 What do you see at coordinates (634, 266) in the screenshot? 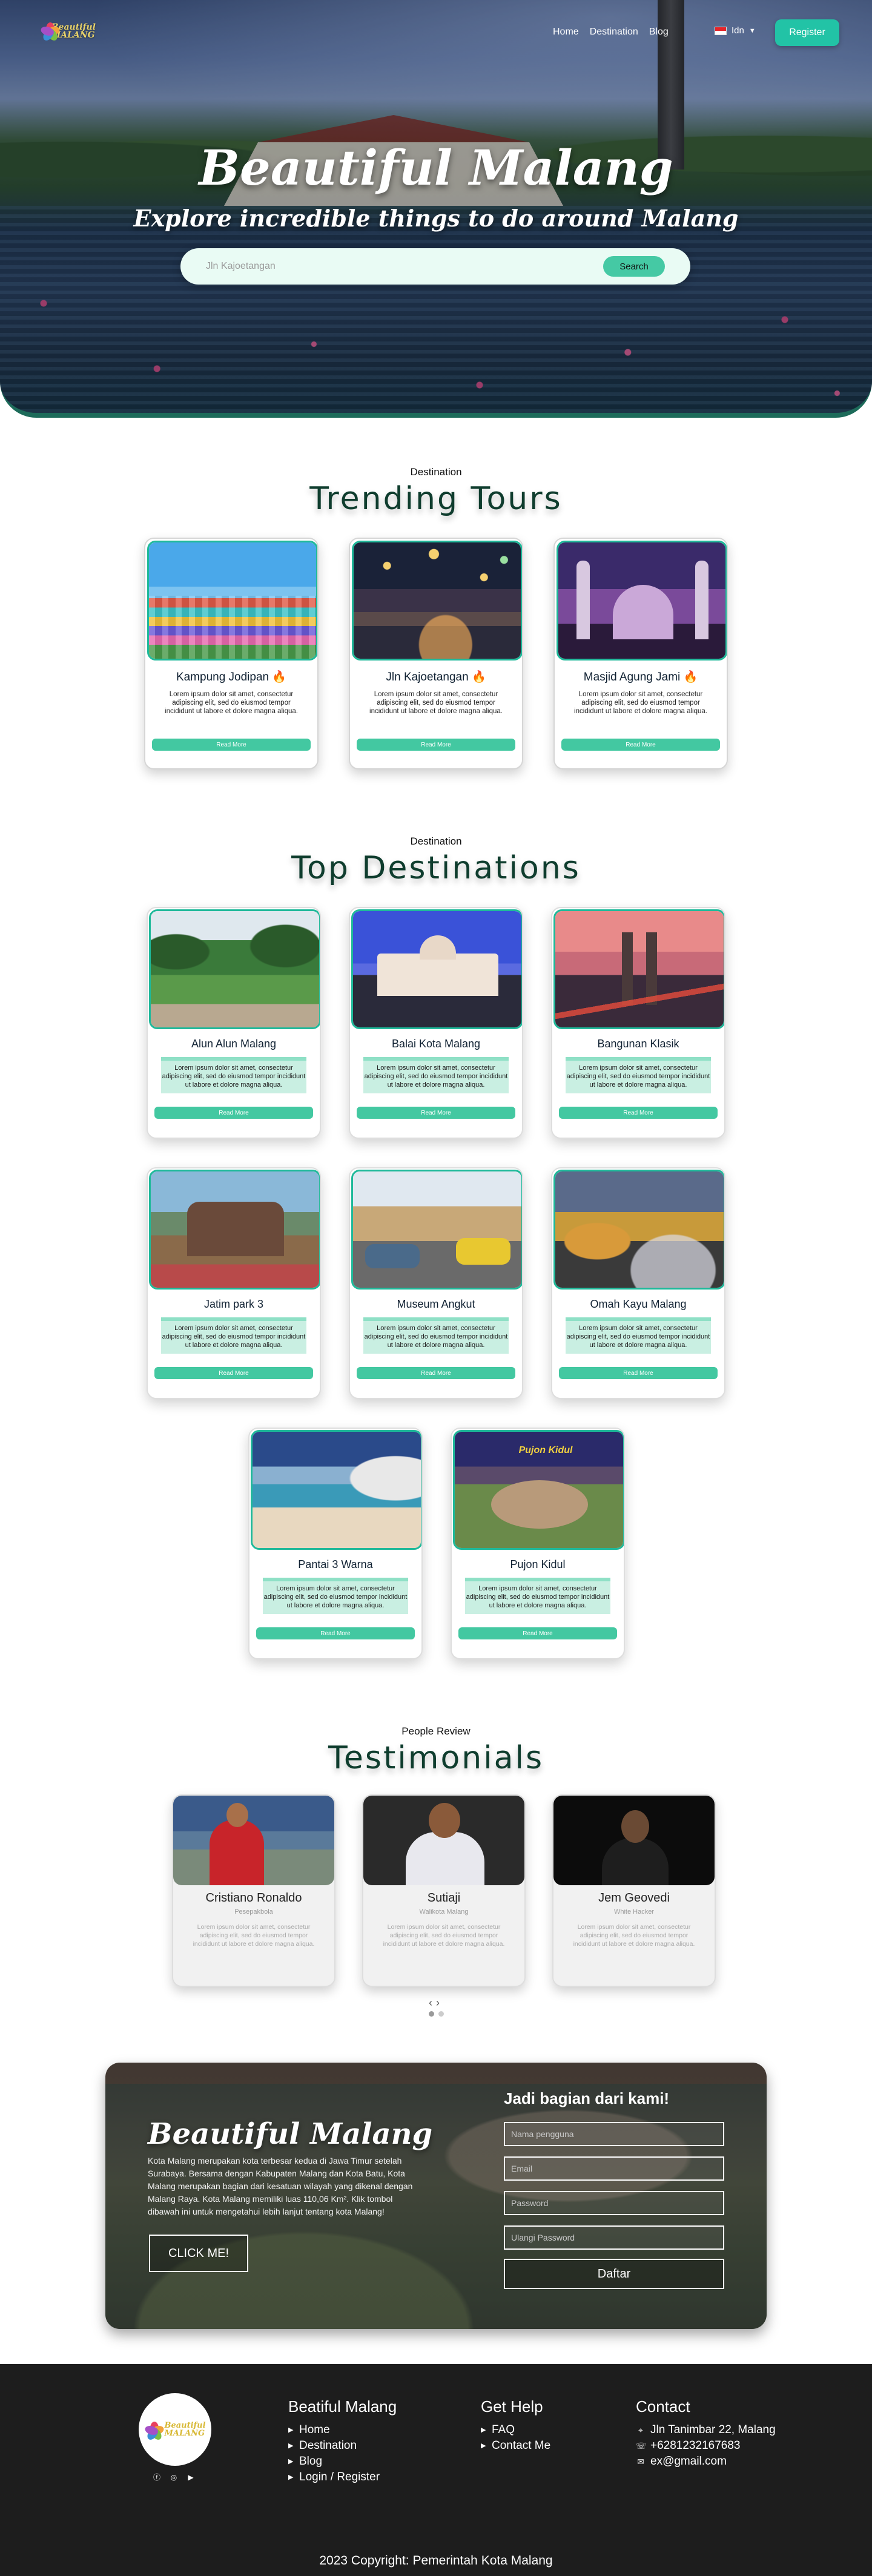
I see `search-button: Search` at bounding box center [634, 266].